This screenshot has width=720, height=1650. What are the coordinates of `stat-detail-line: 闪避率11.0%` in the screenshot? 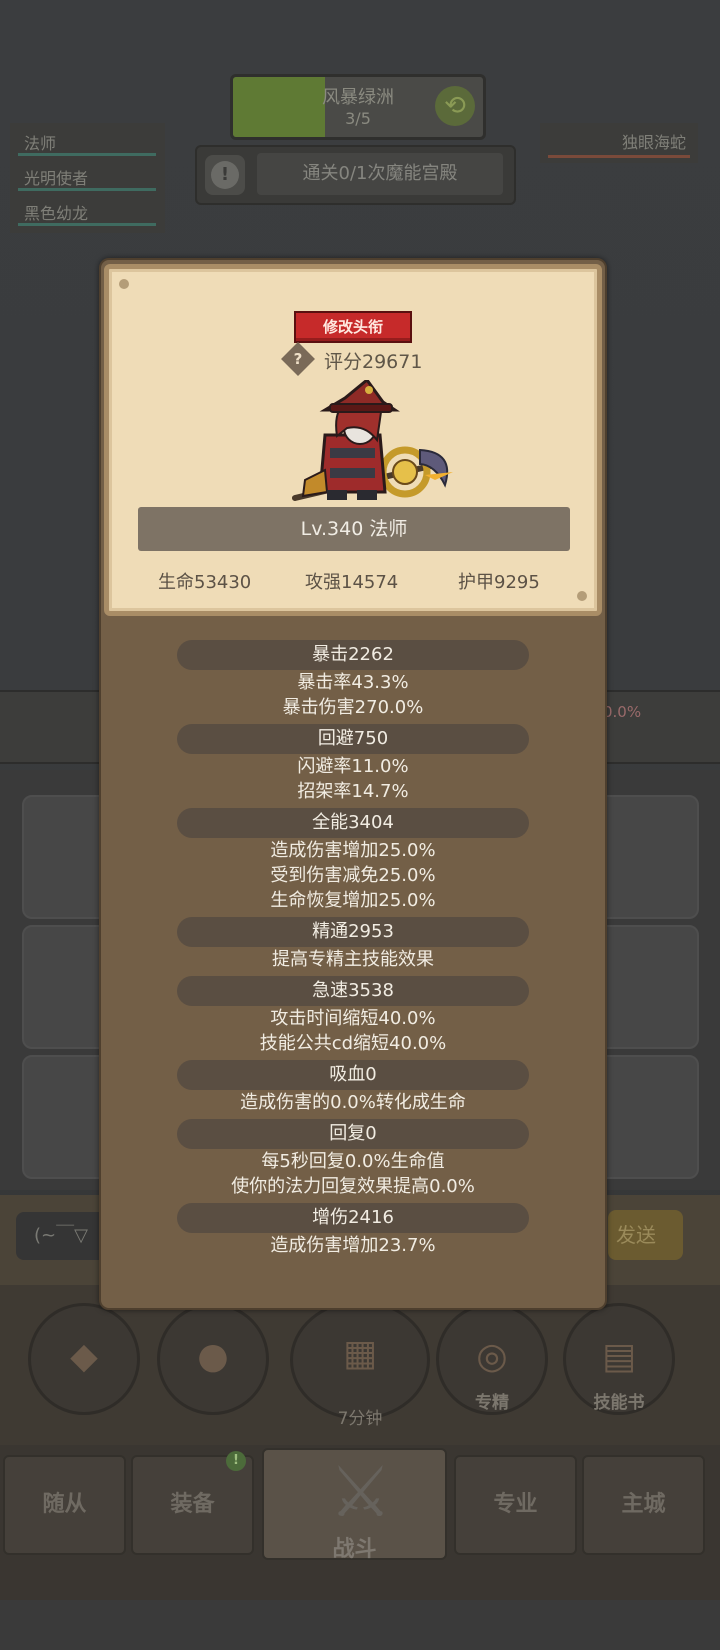 It's located at (353, 766).